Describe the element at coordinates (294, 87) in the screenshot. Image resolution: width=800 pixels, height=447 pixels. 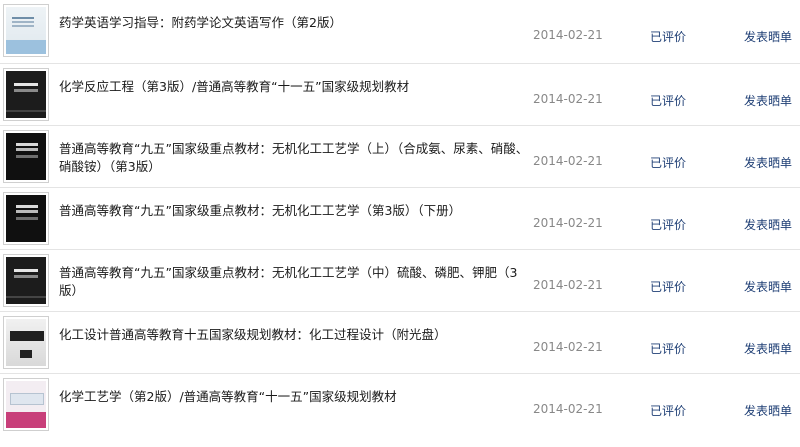
I see `book-title-link: 化学反应工程（第3版）/普通高等教育“十一五”国家级规划教材` at that location.